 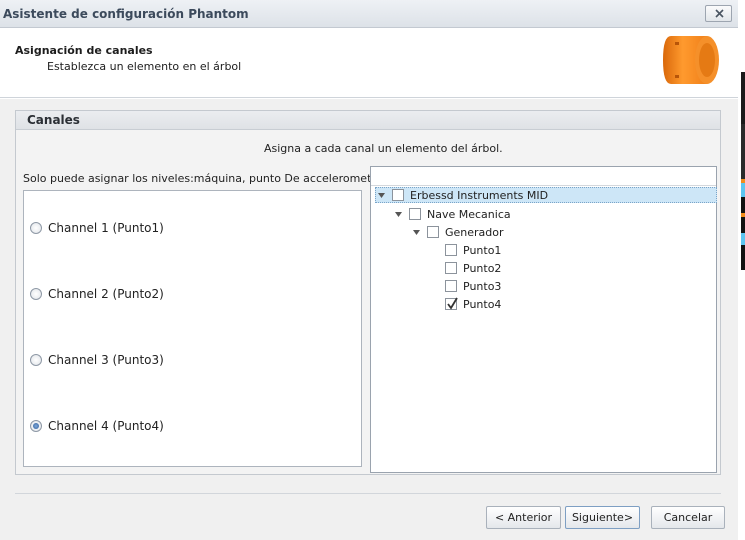 What do you see at coordinates (106, 360) in the screenshot?
I see `channel-label: Channel 3 (Punto3)` at bounding box center [106, 360].